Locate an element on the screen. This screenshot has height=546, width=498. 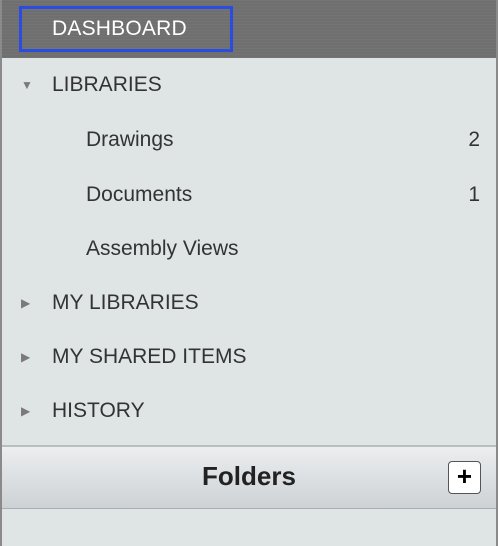
item-count: 1 is located at coordinates (474, 194).